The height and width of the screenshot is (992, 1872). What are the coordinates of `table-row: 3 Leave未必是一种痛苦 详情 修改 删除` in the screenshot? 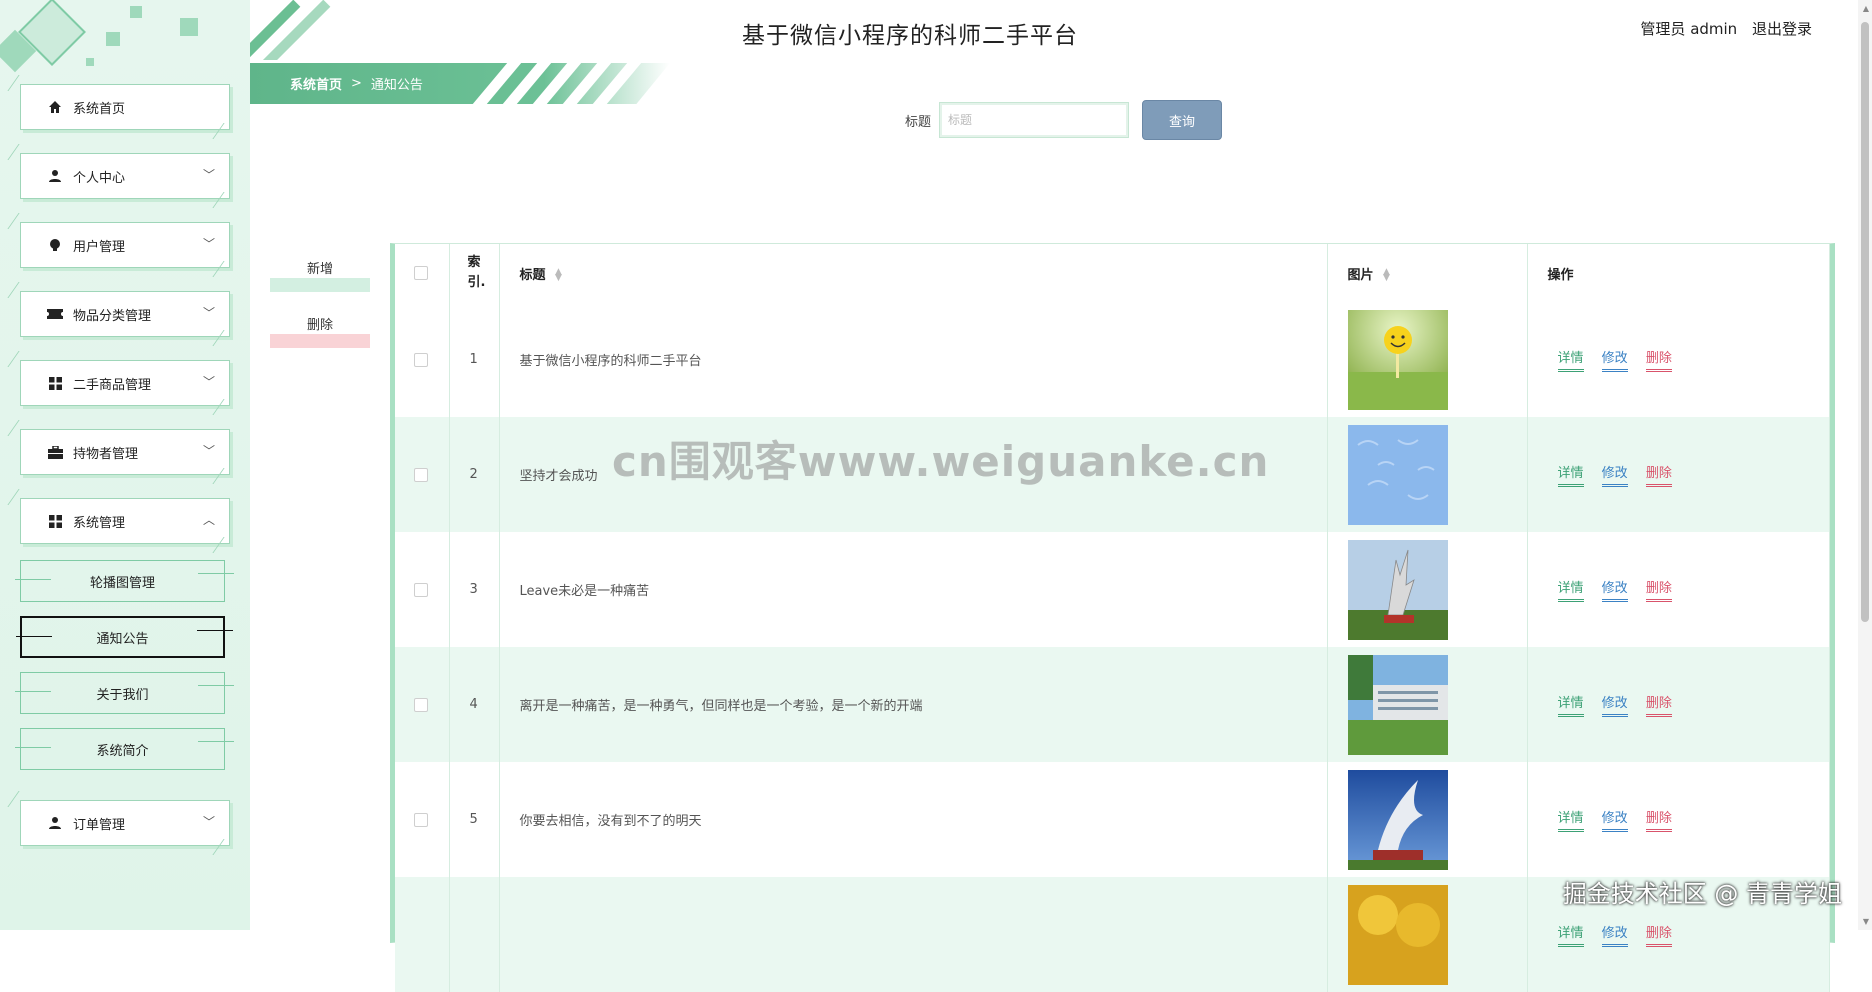 It's located at (1112, 589).